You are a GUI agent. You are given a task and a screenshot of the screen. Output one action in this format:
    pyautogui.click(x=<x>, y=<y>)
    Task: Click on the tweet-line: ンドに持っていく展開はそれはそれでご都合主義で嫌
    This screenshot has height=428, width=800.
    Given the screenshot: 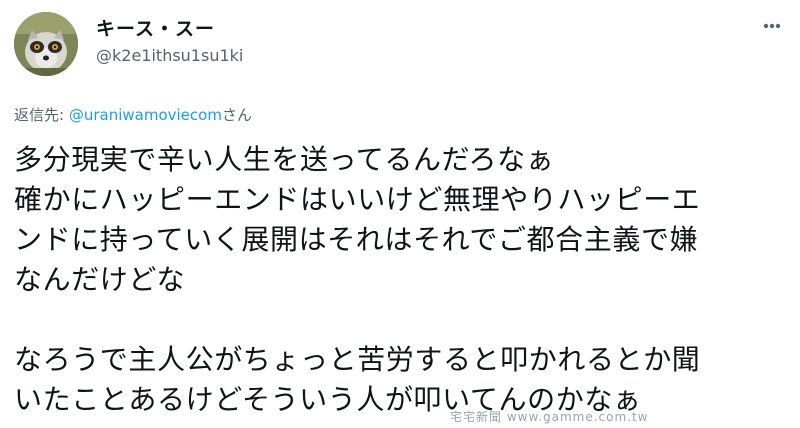 What is the action you would take?
    pyautogui.click(x=356, y=239)
    